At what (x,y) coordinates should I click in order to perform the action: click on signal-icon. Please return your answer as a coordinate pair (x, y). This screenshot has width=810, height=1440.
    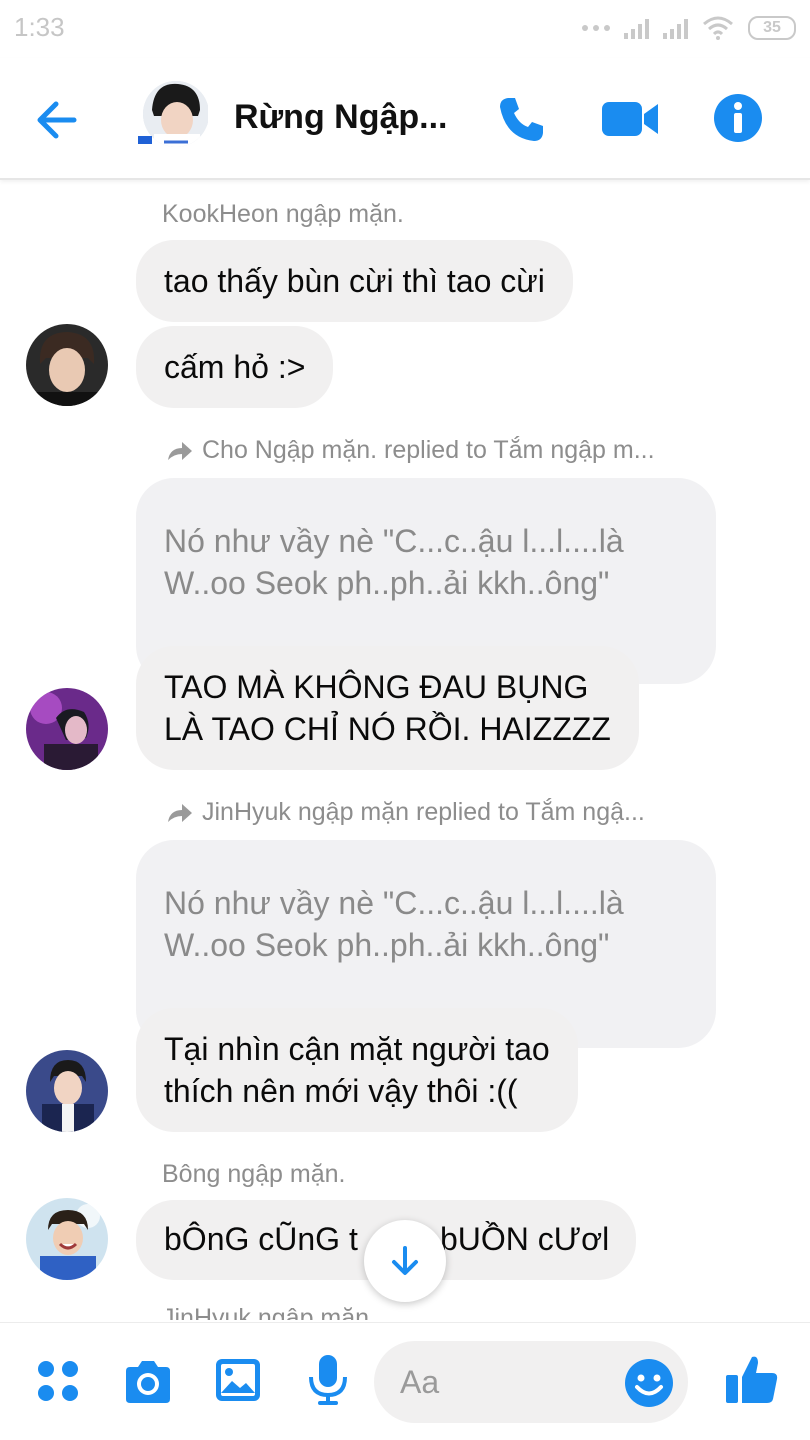
    Looking at the image, I should click on (636, 28).